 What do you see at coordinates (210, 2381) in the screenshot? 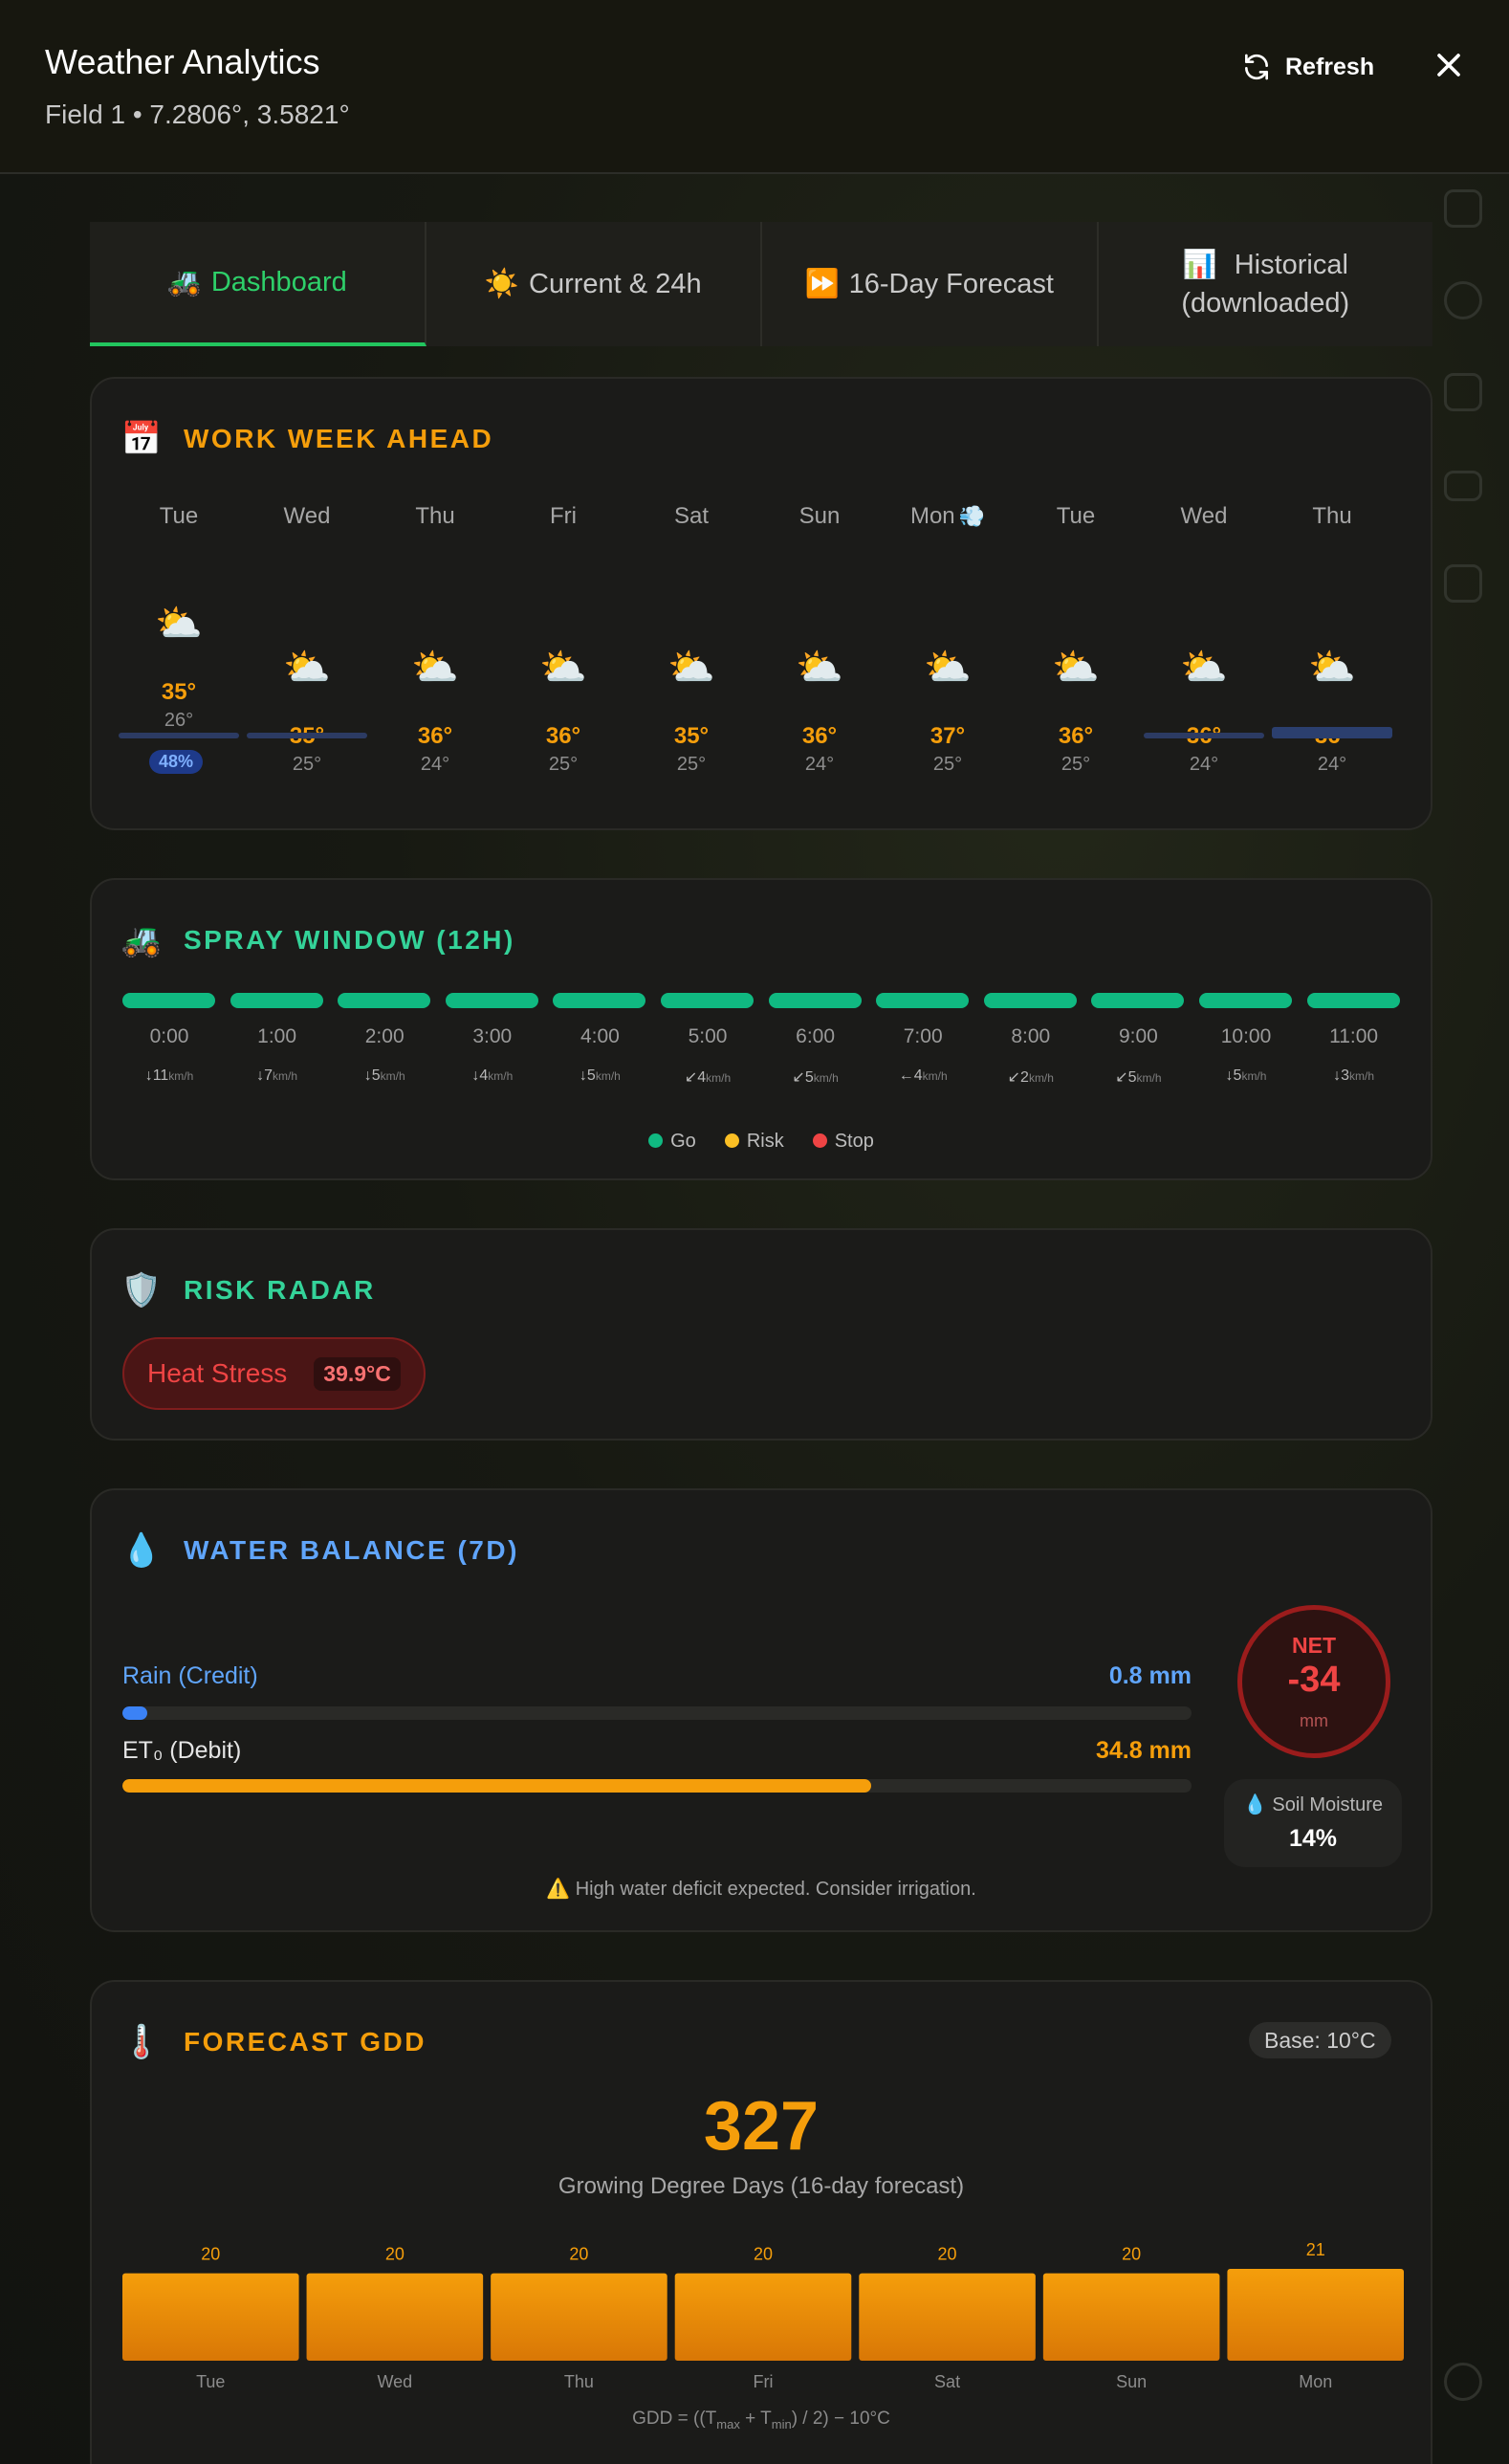
I see `gdd-day-label: Tue` at bounding box center [210, 2381].